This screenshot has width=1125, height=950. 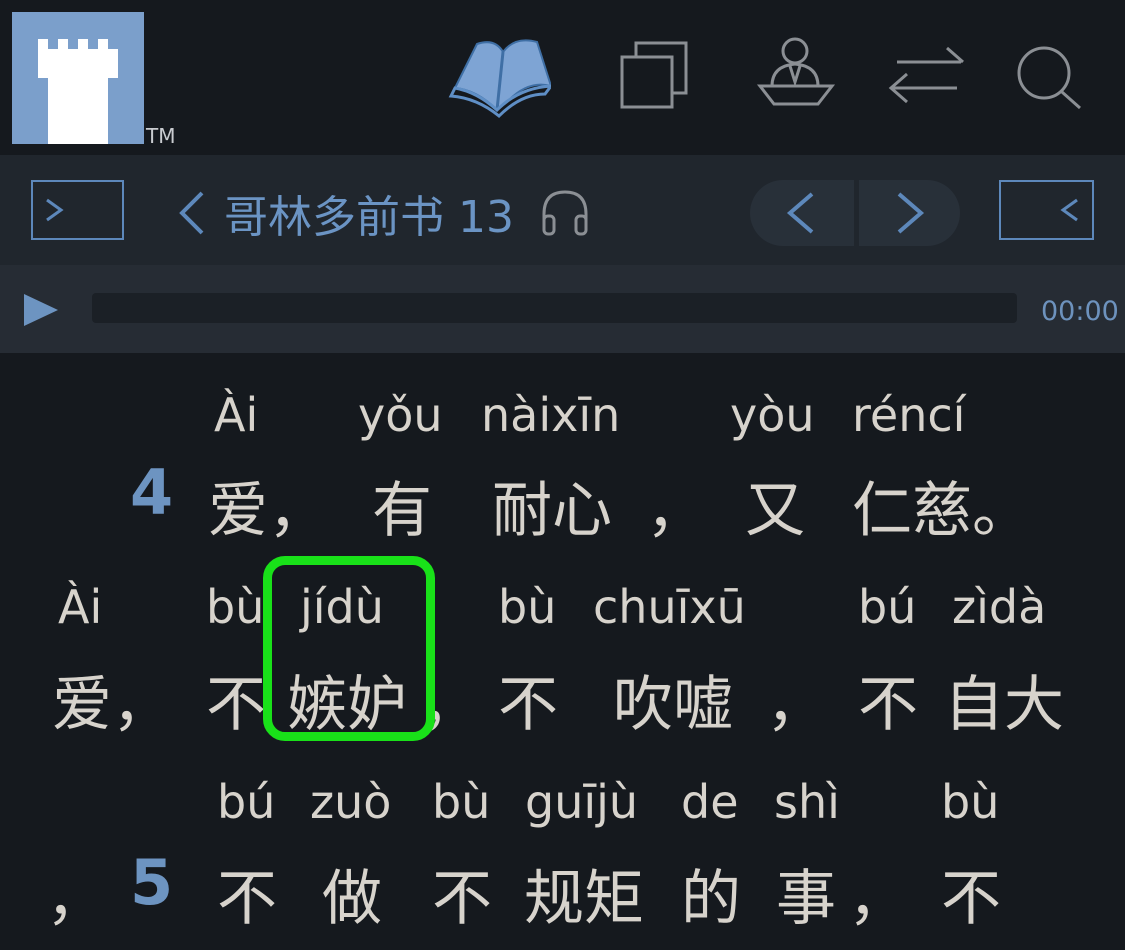 I want to click on pinyin-word: de, so click(x=710, y=802).